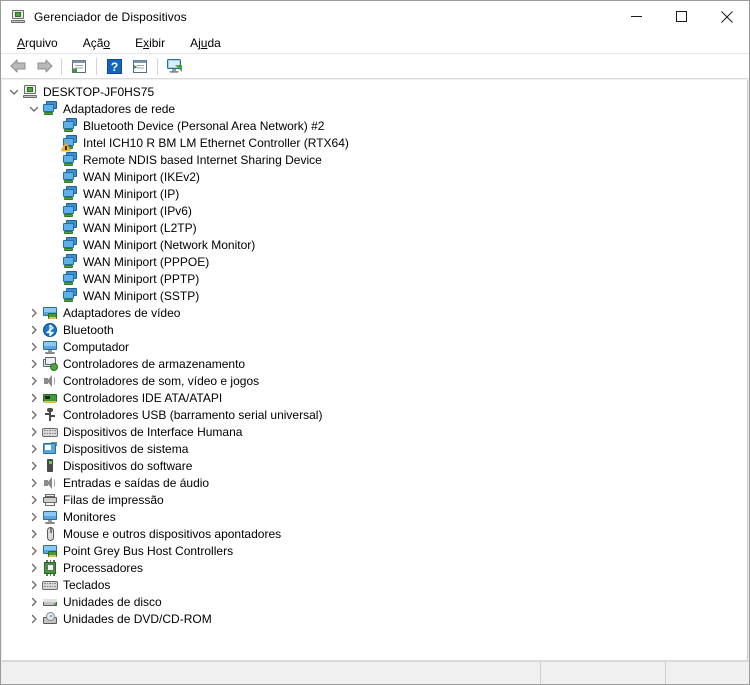 This screenshot has height=685, width=750. I want to click on back-button, so click(18, 66).